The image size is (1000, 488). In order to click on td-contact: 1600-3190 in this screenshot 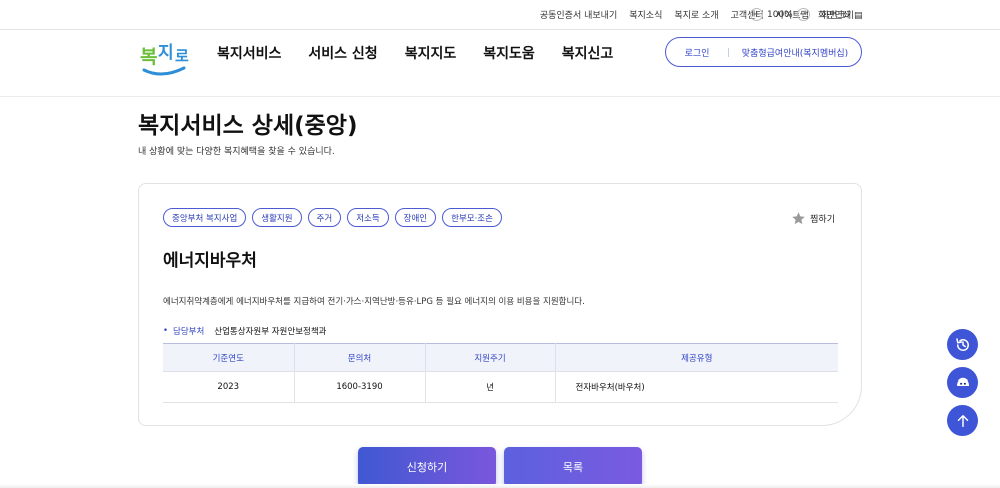, I will do `click(360, 387)`.